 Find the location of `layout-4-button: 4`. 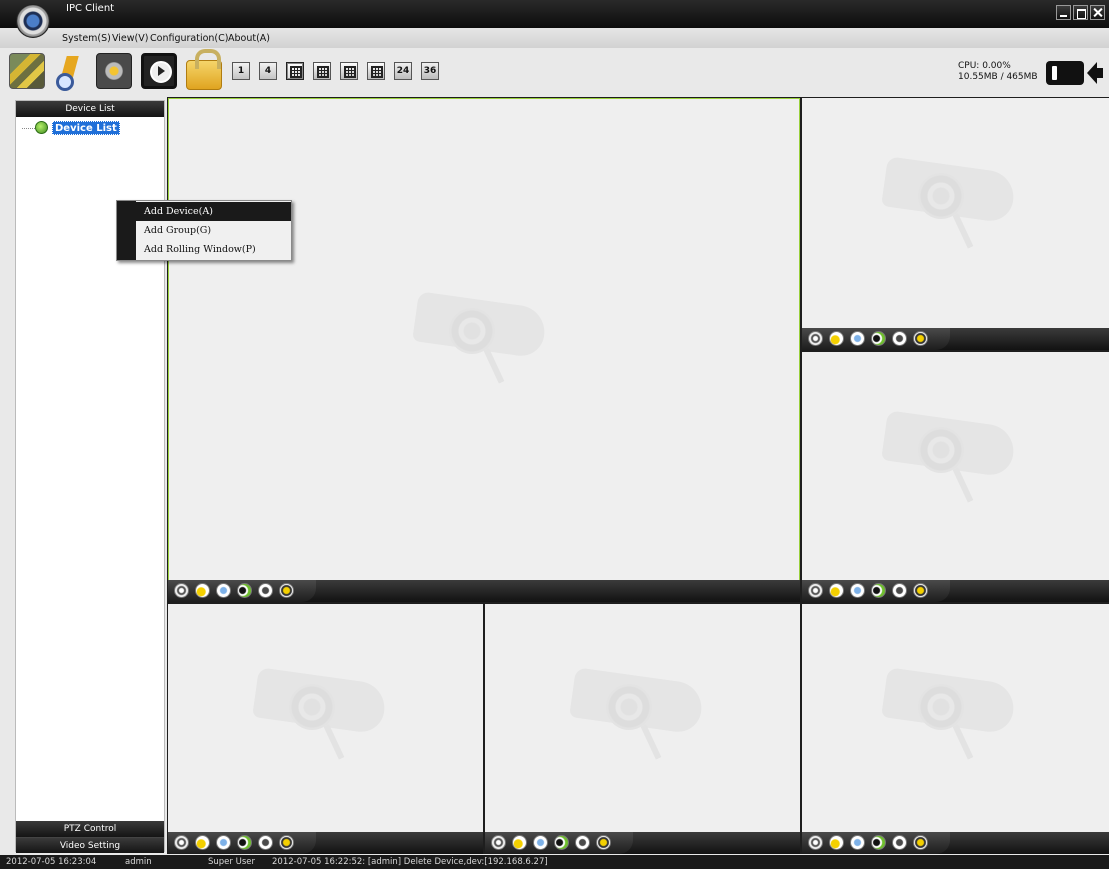

layout-4-button: 4 is located at coordinates (268, 71).